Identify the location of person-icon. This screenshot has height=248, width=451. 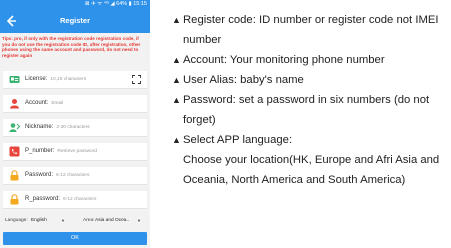
(14, 104).